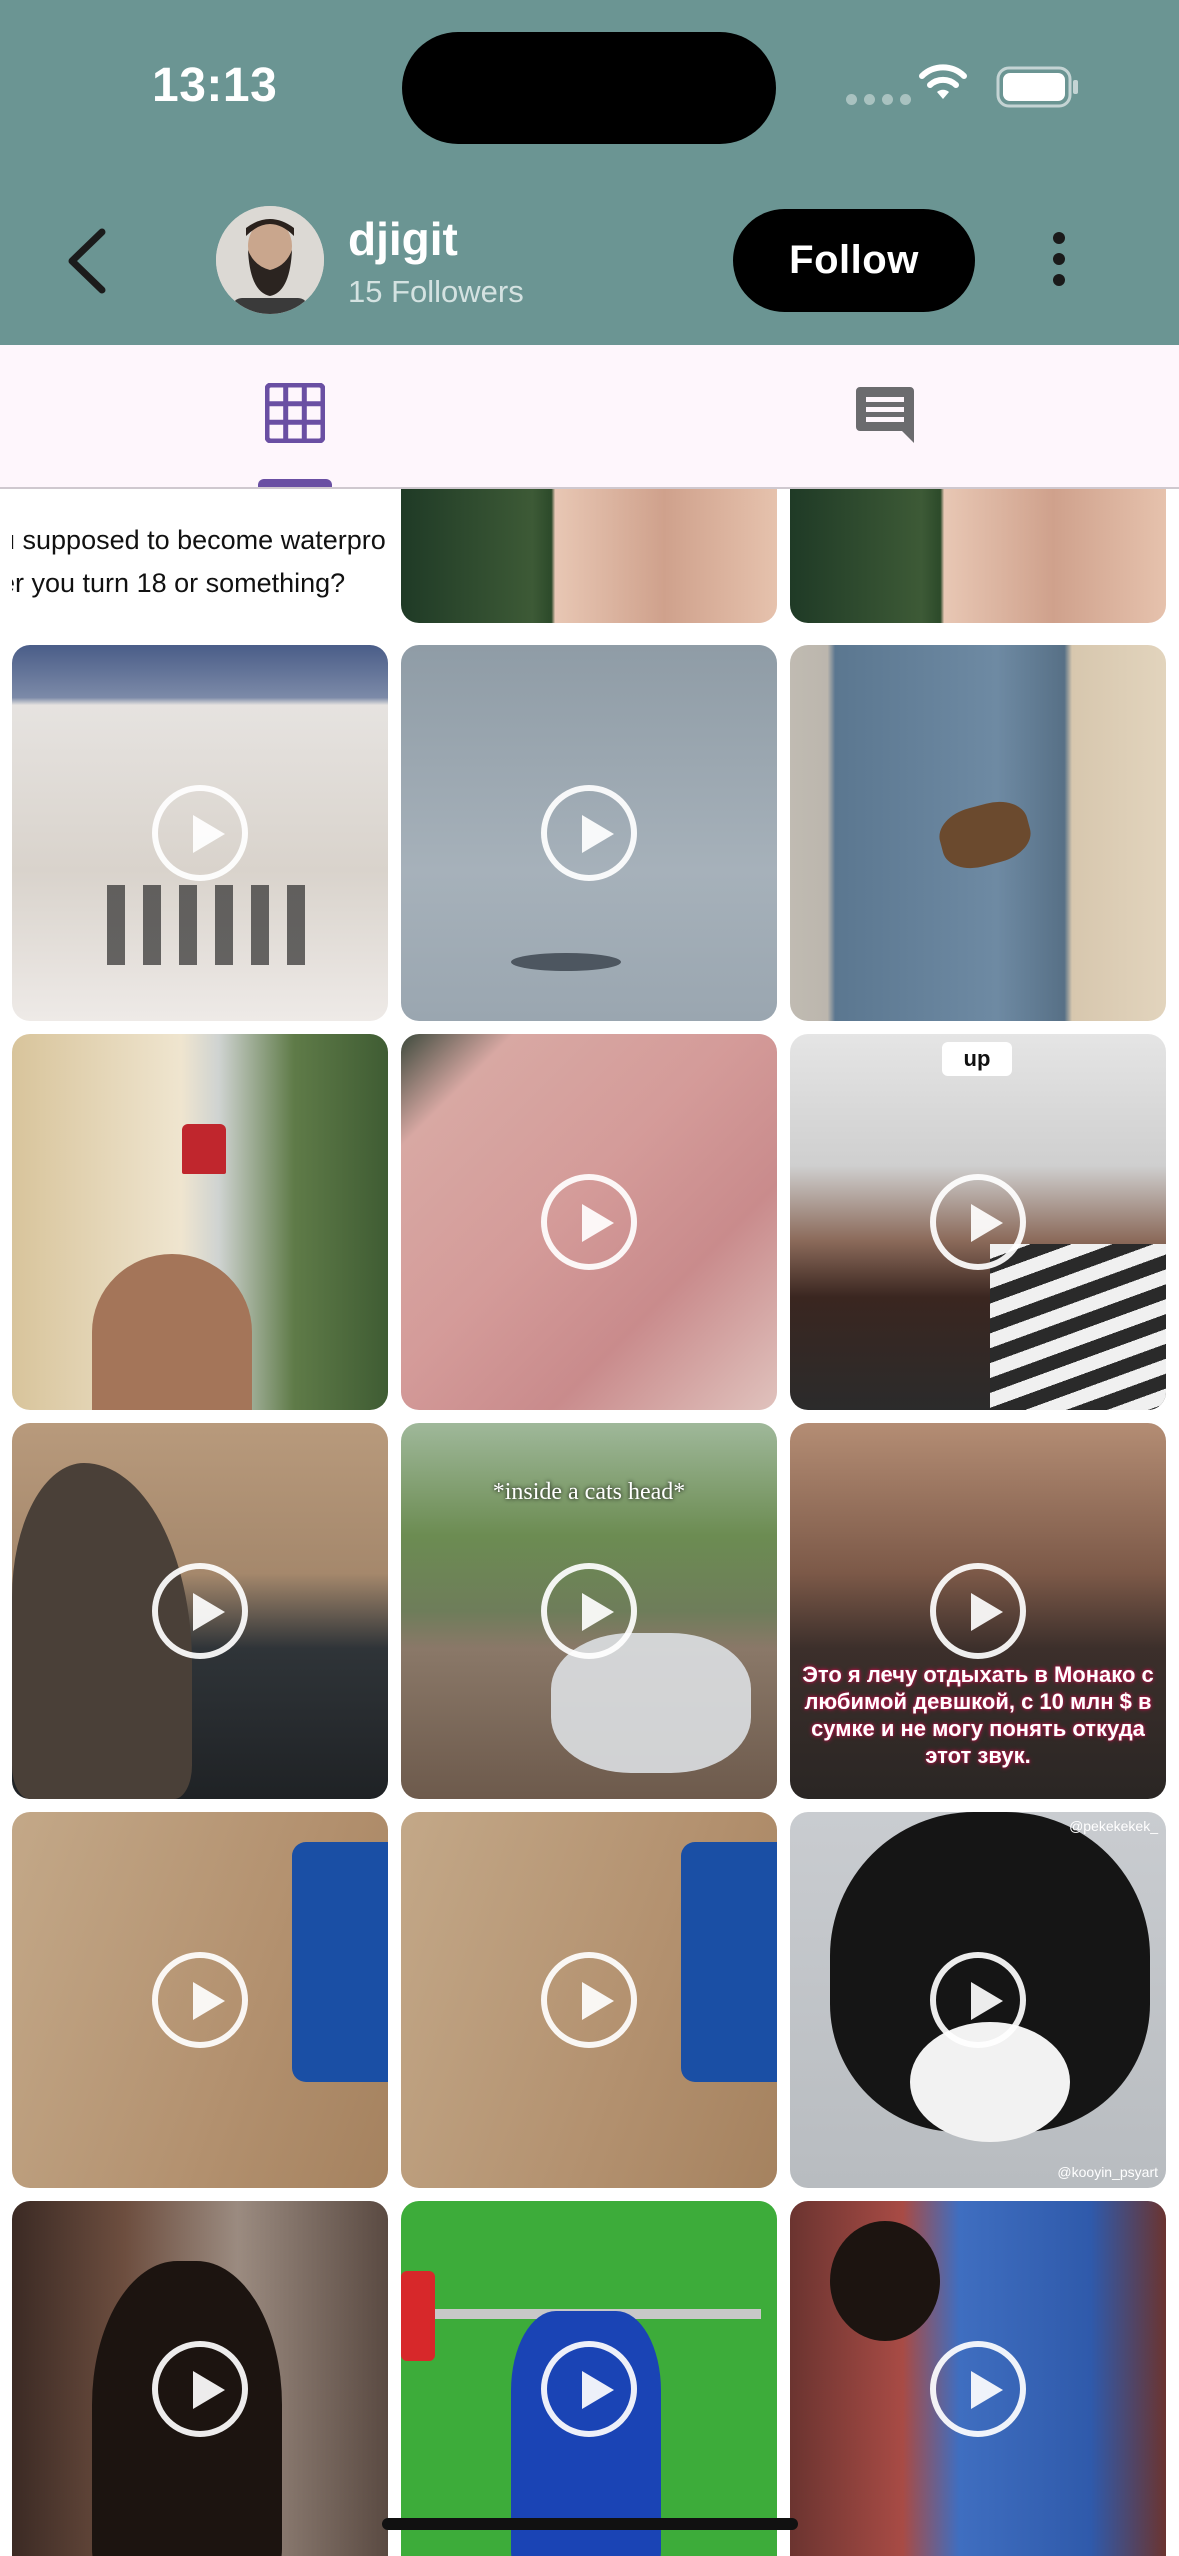  Describe the element at coordinates (295, 483) in the screenshot. I see `active-tab-indicator` at that location.